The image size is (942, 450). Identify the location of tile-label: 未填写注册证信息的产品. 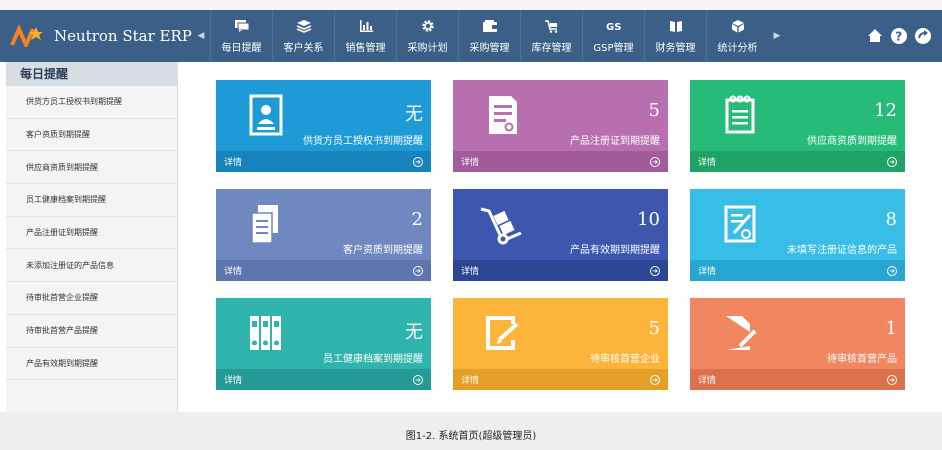
(842, 250).